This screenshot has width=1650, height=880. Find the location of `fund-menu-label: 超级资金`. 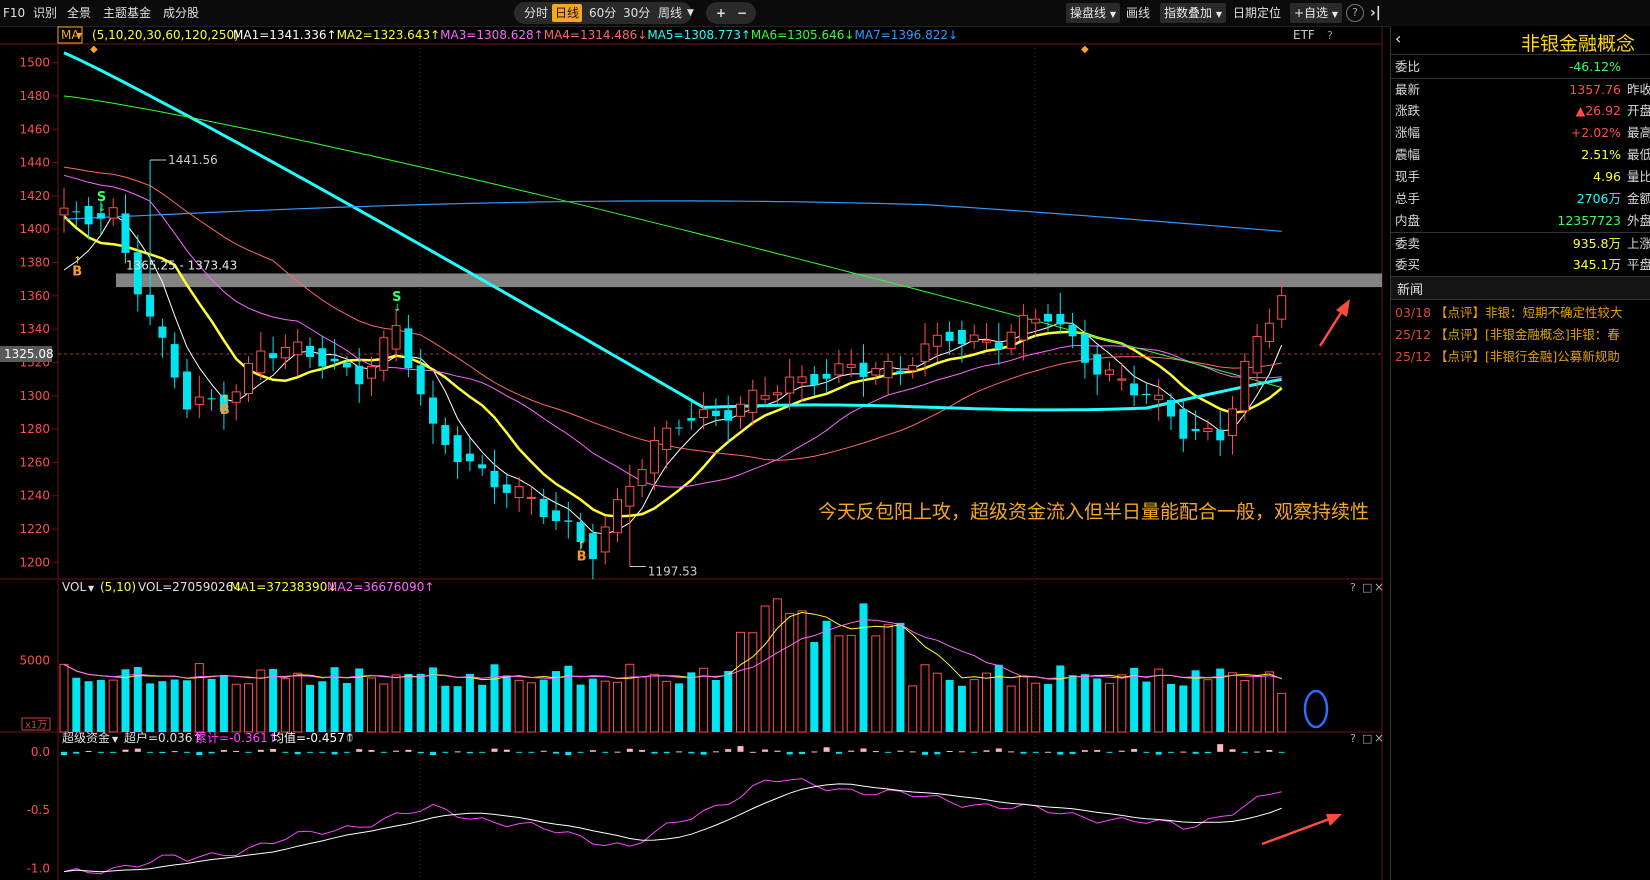

fund-menu-label: 超级资金 is located at coordinates (86, 737).